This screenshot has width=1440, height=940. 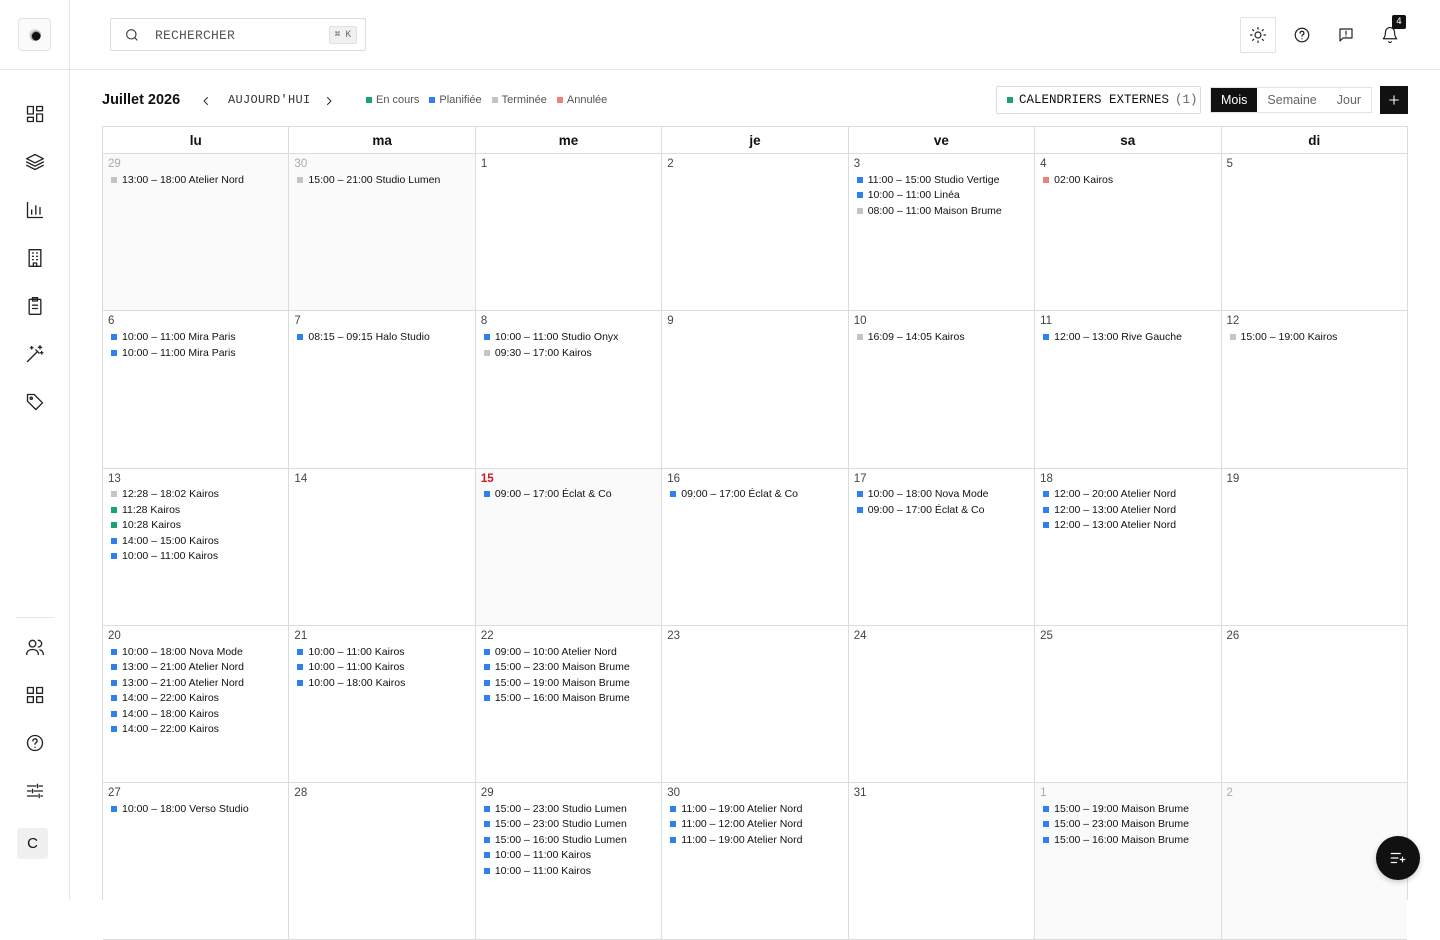 What do you see at coordinates (34, 34) in the screenshot?
I see `app-logo` at bounding box center [34, 34].